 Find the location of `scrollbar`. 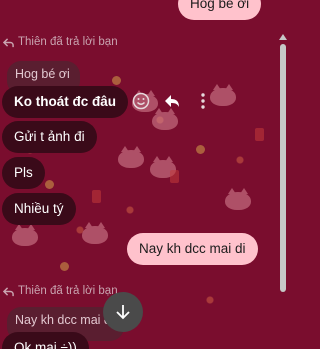

scrollbar is located at coordinates (283, 191).